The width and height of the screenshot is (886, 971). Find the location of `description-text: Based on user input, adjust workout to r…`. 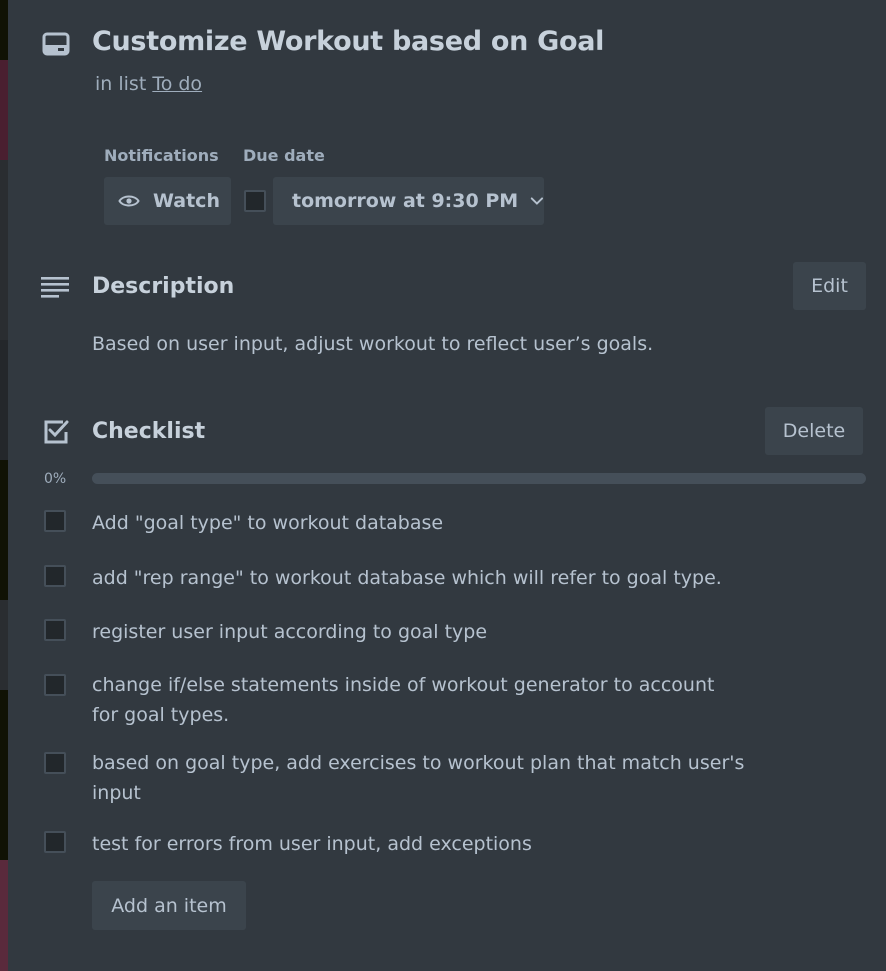

description-text: Based on user input, adjust workout to r… is located at coordinates (372, 344).